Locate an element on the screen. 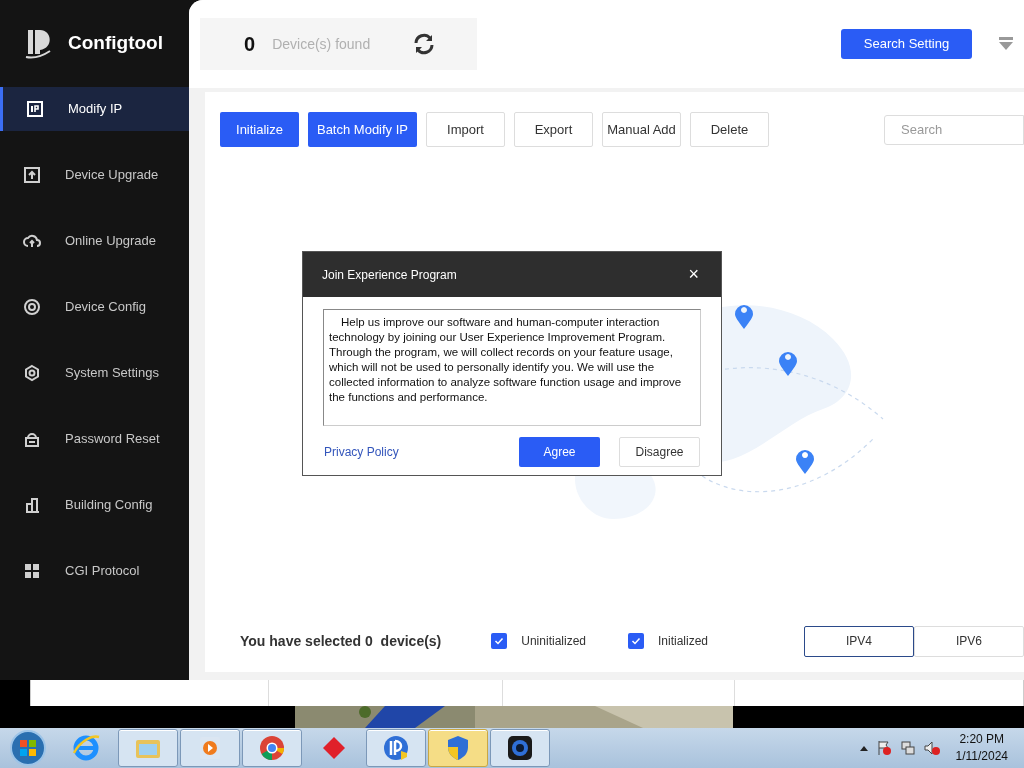  ip-version-tab: IPV4 is located at coordinates (859, 641).